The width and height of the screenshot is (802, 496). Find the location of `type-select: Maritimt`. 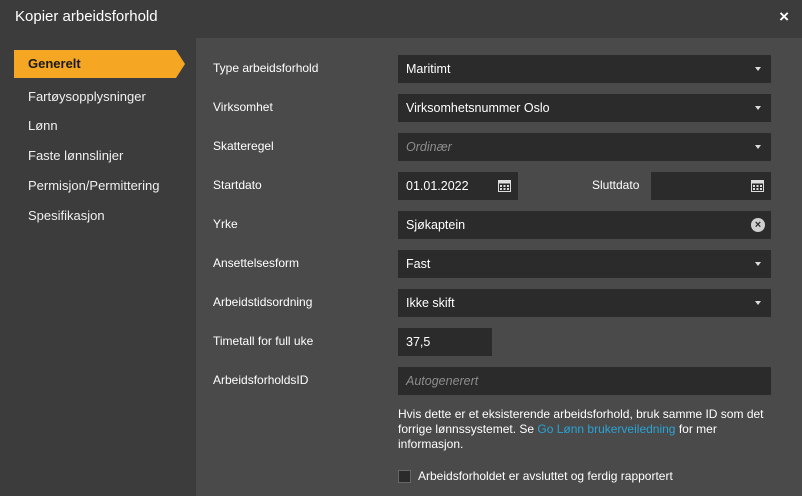

type-select: Maritimt is located at coordinates (584, 69).